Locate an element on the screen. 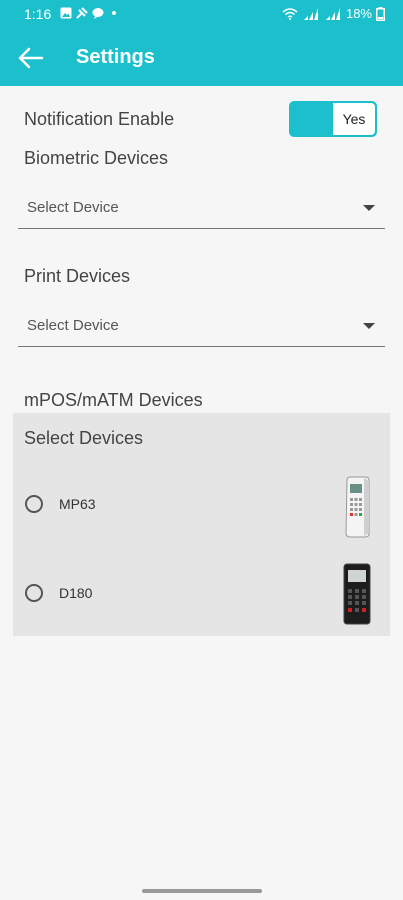  device-option-mp63: MP63 is located at coordinates (201, 505).